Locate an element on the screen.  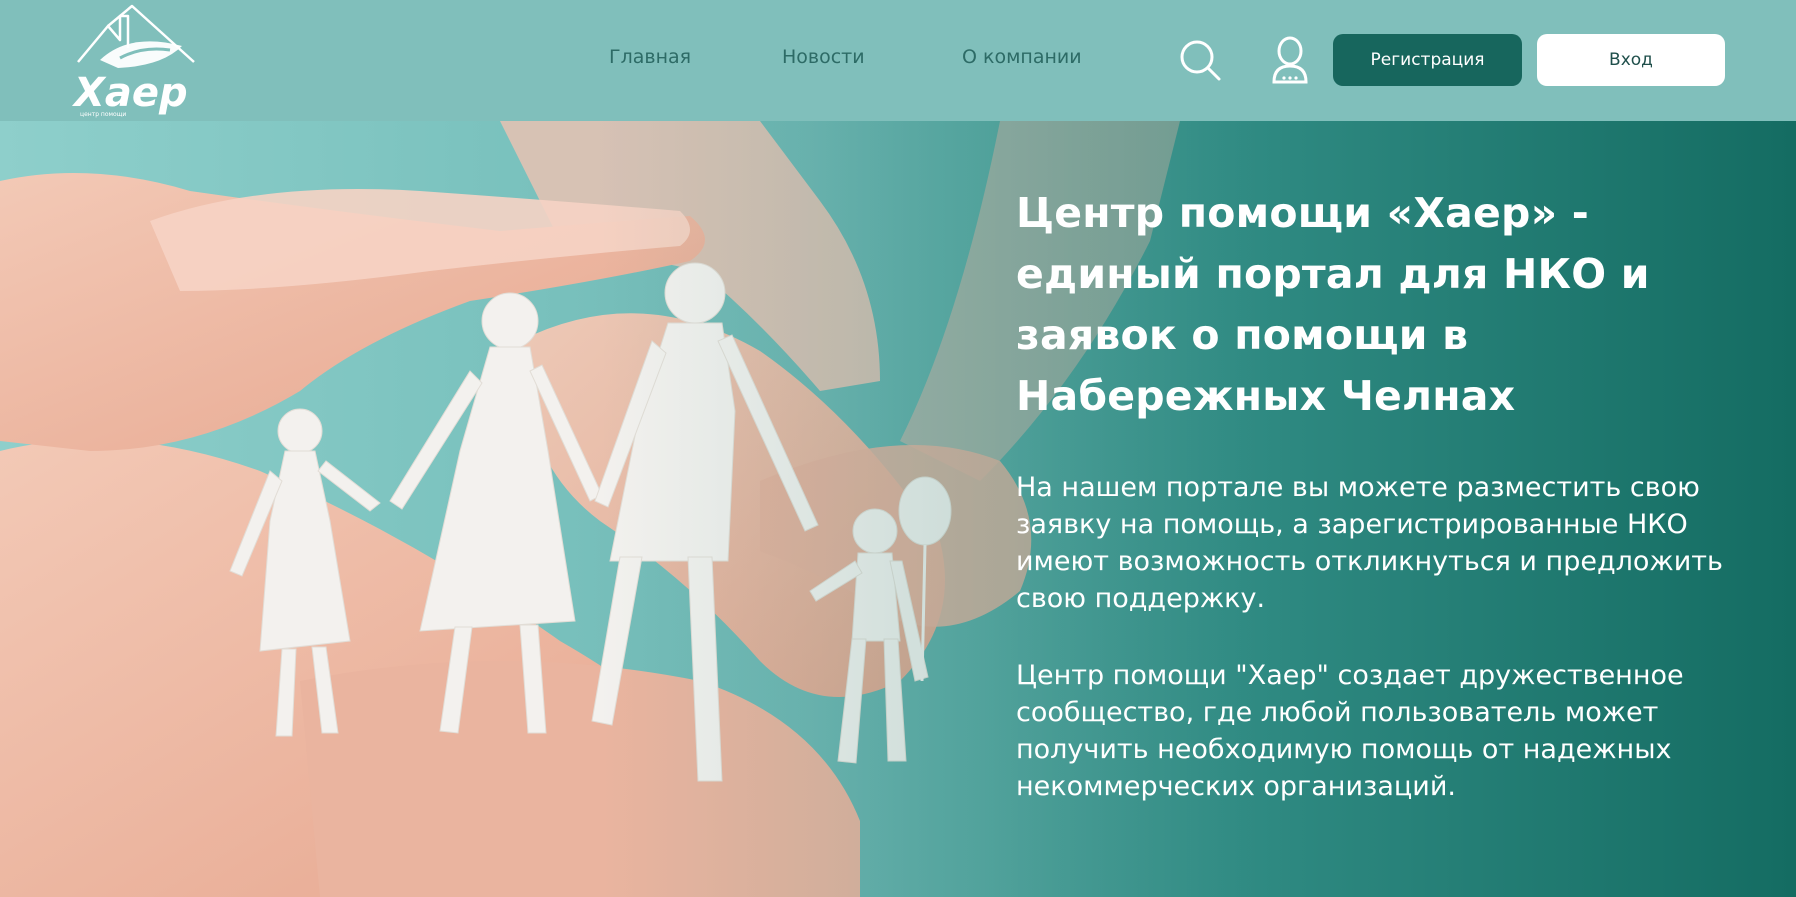
logo: Хаер центр помощи is located at coordinates (136, 60).